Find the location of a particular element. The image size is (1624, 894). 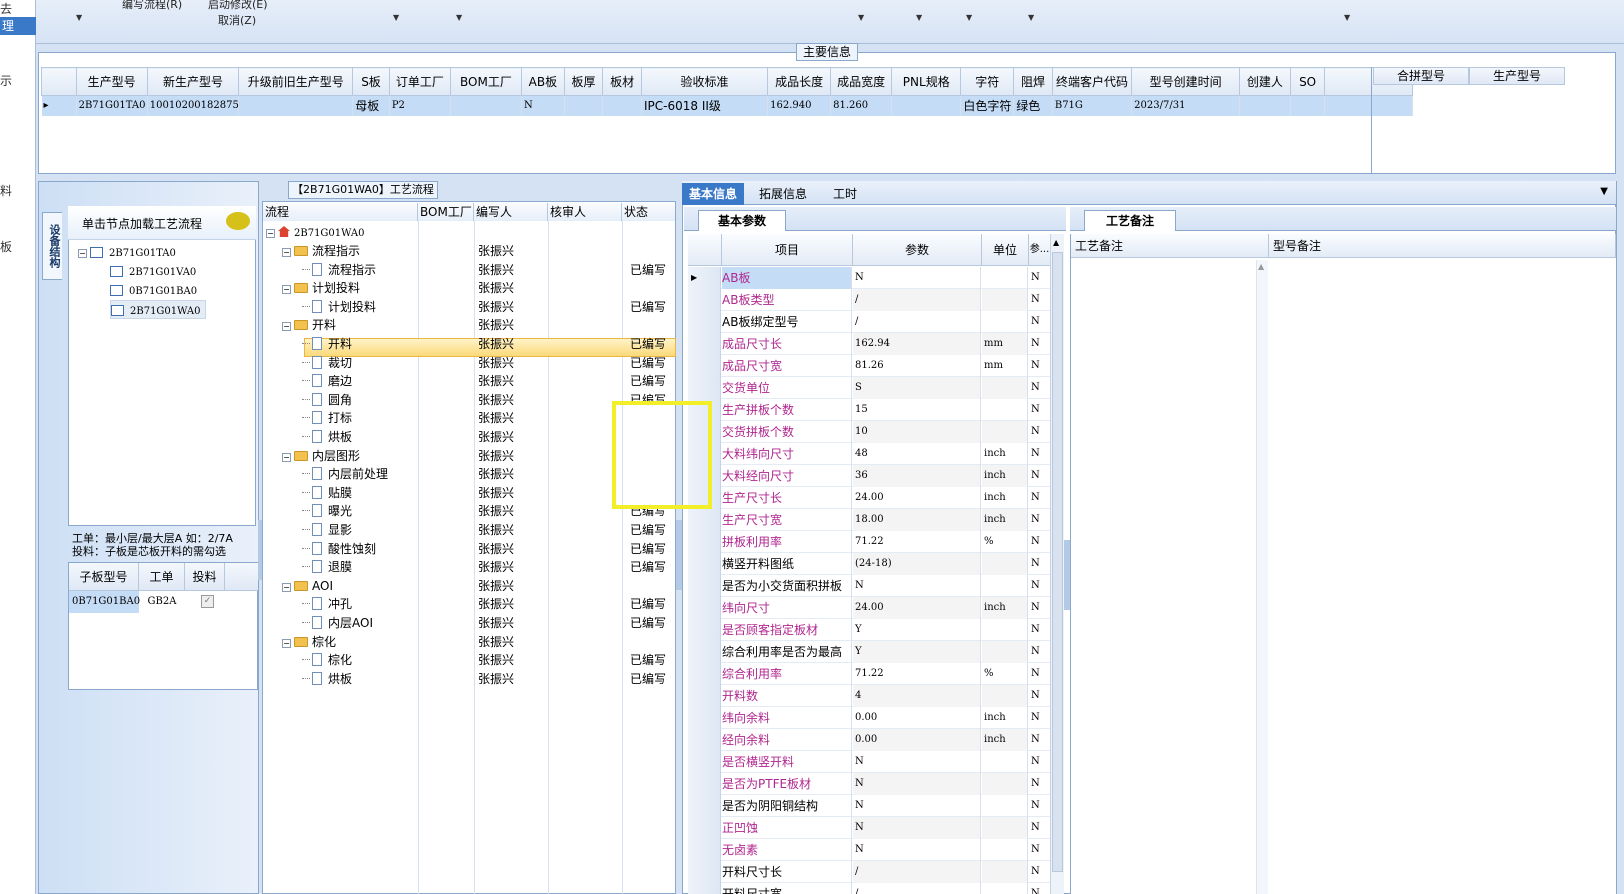

cancel-button: 取消(Z) is located at coordinates (237, 20).